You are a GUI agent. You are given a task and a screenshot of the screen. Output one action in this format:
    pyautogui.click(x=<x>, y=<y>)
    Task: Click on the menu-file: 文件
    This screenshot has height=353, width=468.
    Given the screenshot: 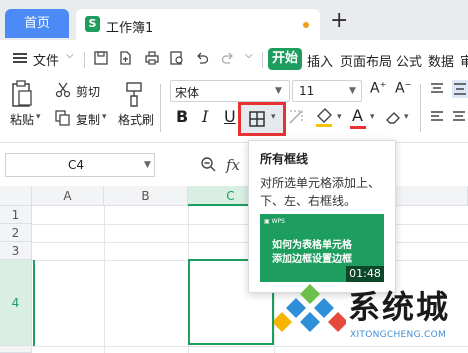 What is the action you would take?
    pyautogui.click(x=46, y=59)
    